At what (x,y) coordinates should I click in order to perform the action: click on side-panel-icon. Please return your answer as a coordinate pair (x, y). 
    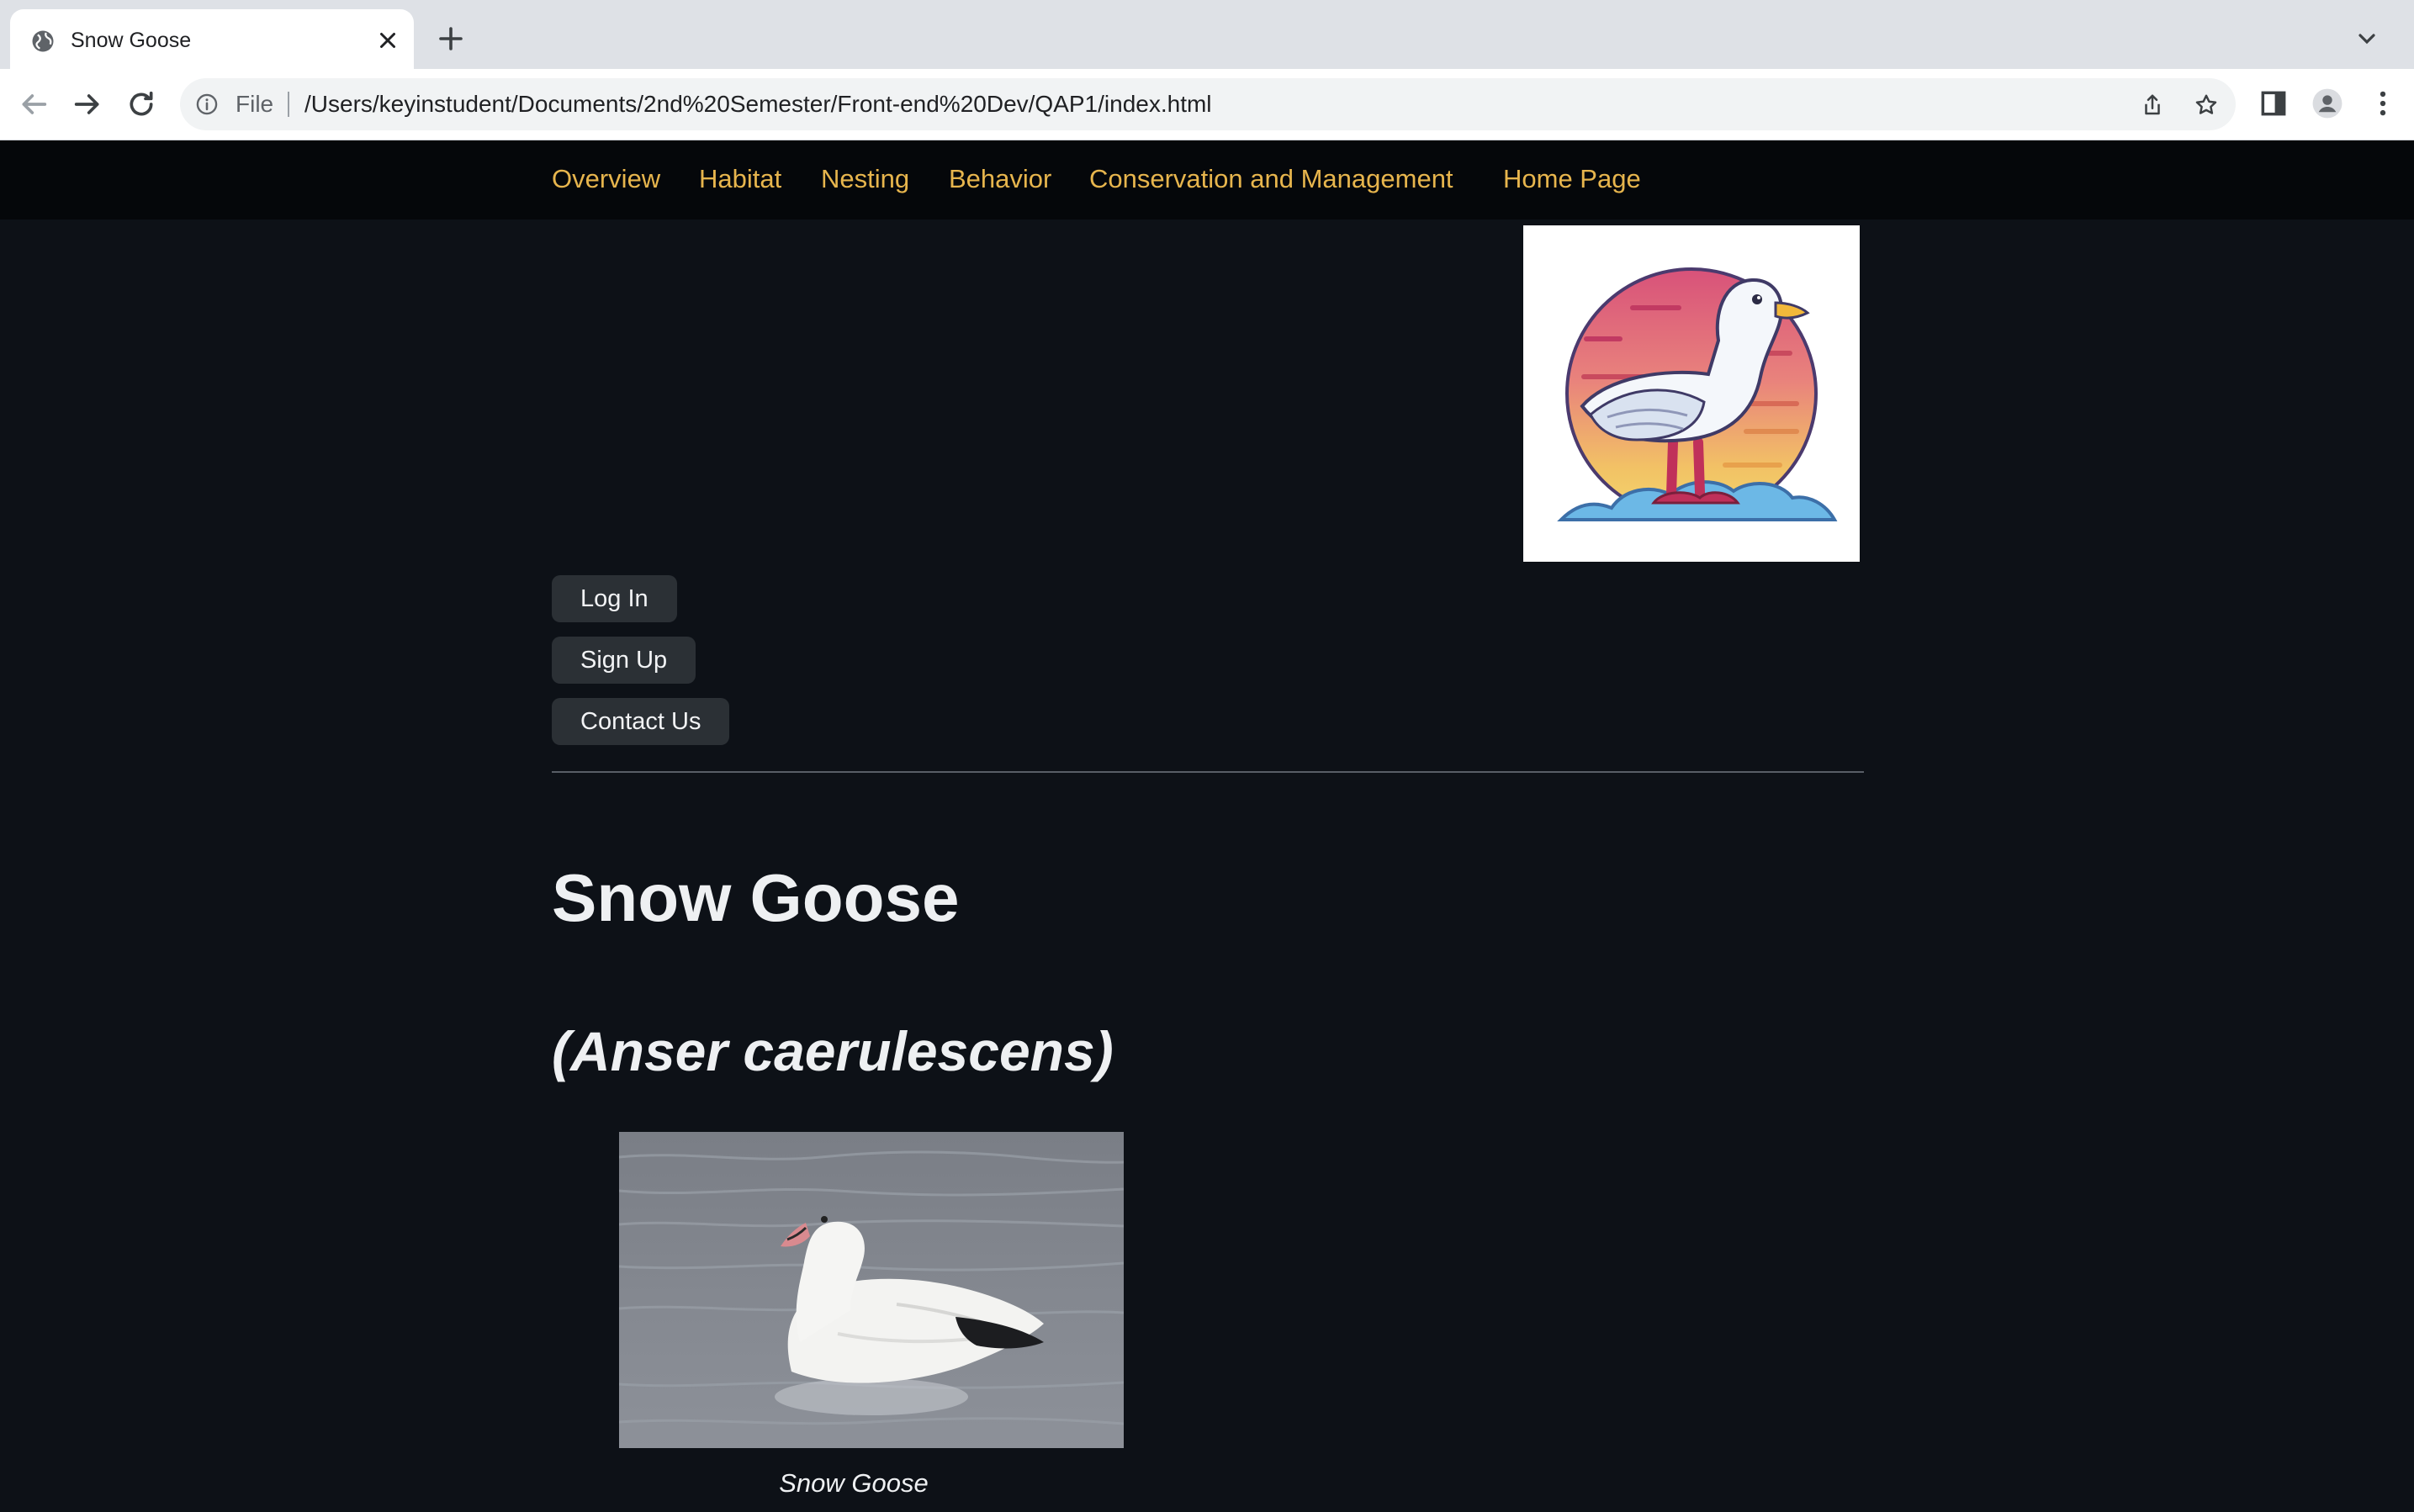
    Looking at the image, I should click on (2274, 103).